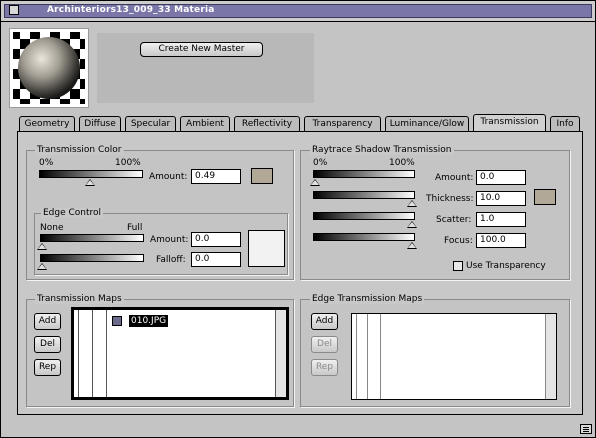  I want to click on edge-amount-slider, so click(92, 238).